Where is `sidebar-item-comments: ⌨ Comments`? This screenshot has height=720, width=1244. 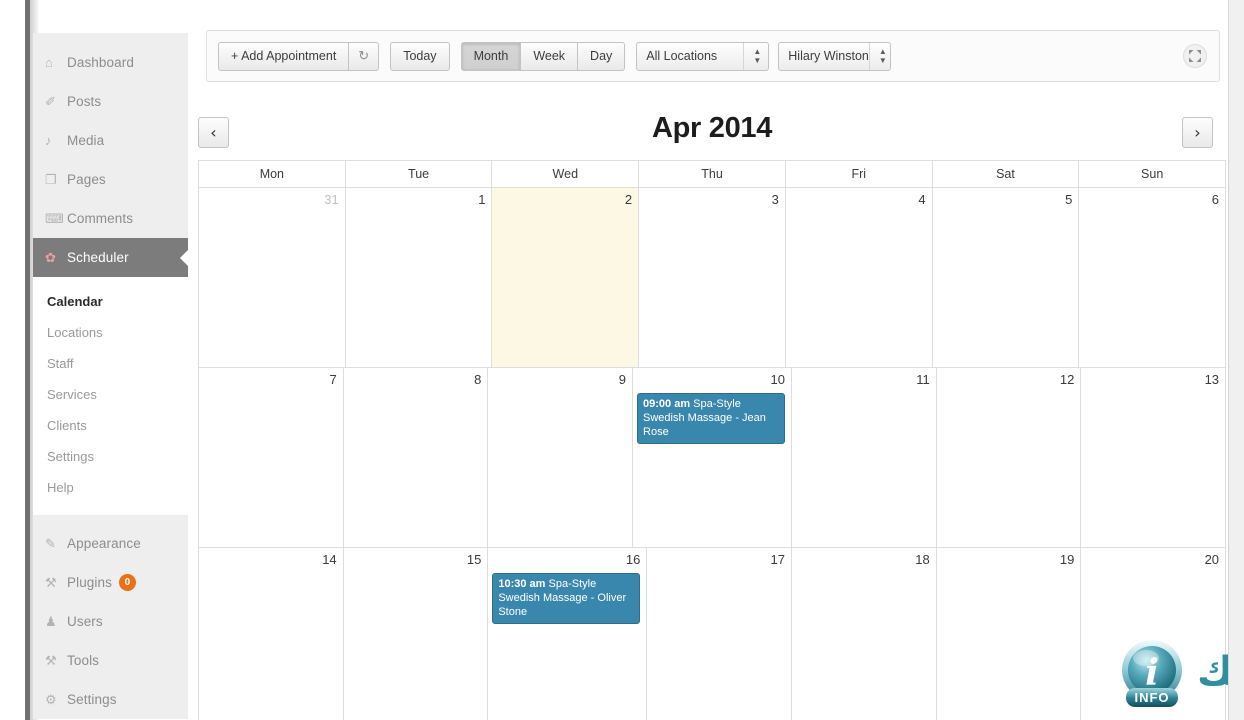 sidebar-item-comments: ⌨ Comments is located at coordinates (110, 218).